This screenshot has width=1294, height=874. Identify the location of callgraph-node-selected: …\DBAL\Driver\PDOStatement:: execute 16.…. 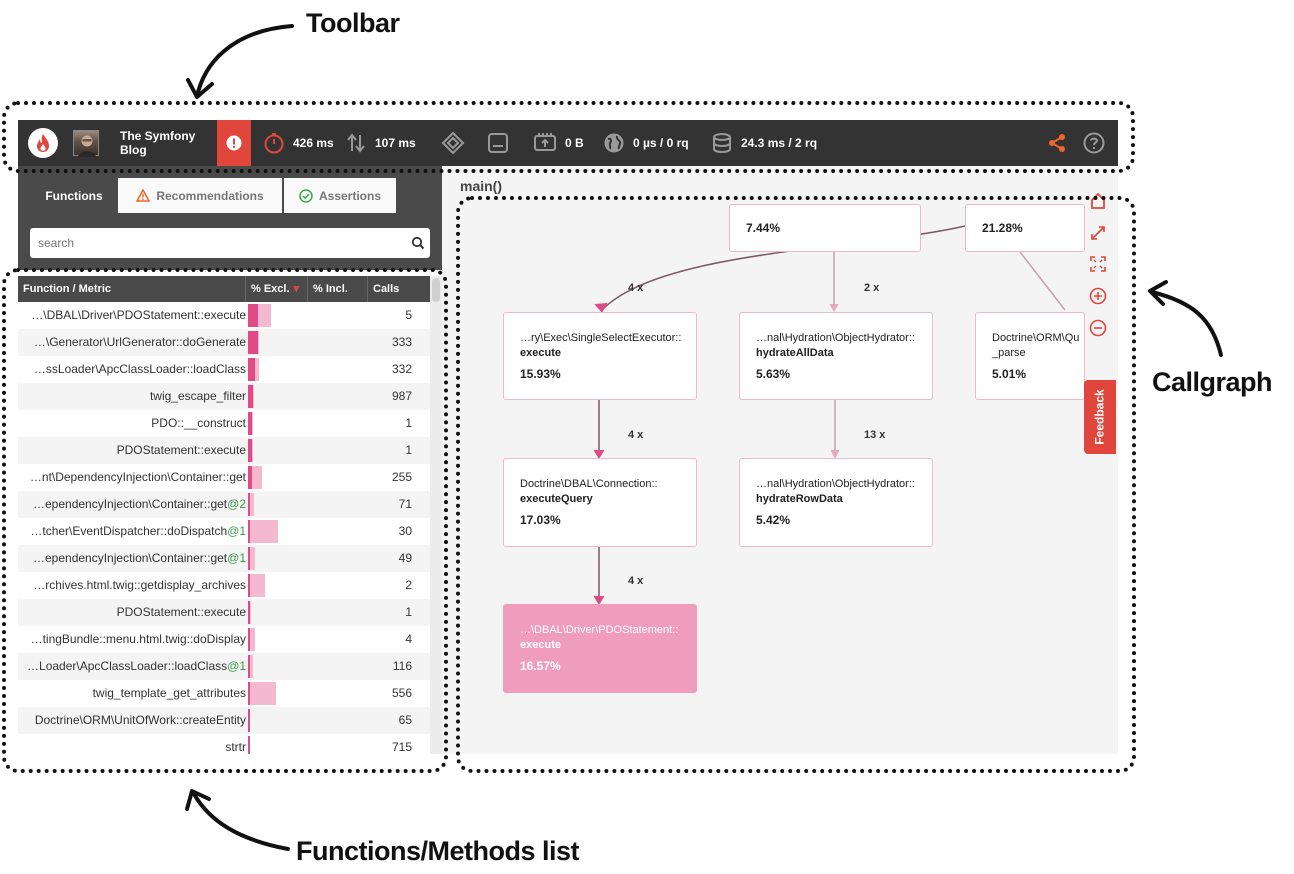
(600, 648).